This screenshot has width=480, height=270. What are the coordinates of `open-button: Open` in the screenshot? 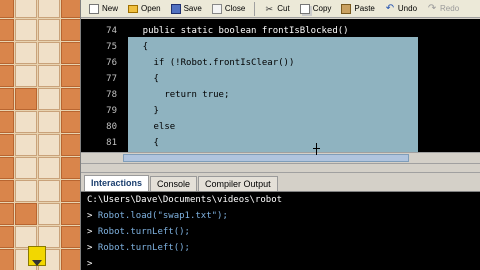 It's located at (144, 8).